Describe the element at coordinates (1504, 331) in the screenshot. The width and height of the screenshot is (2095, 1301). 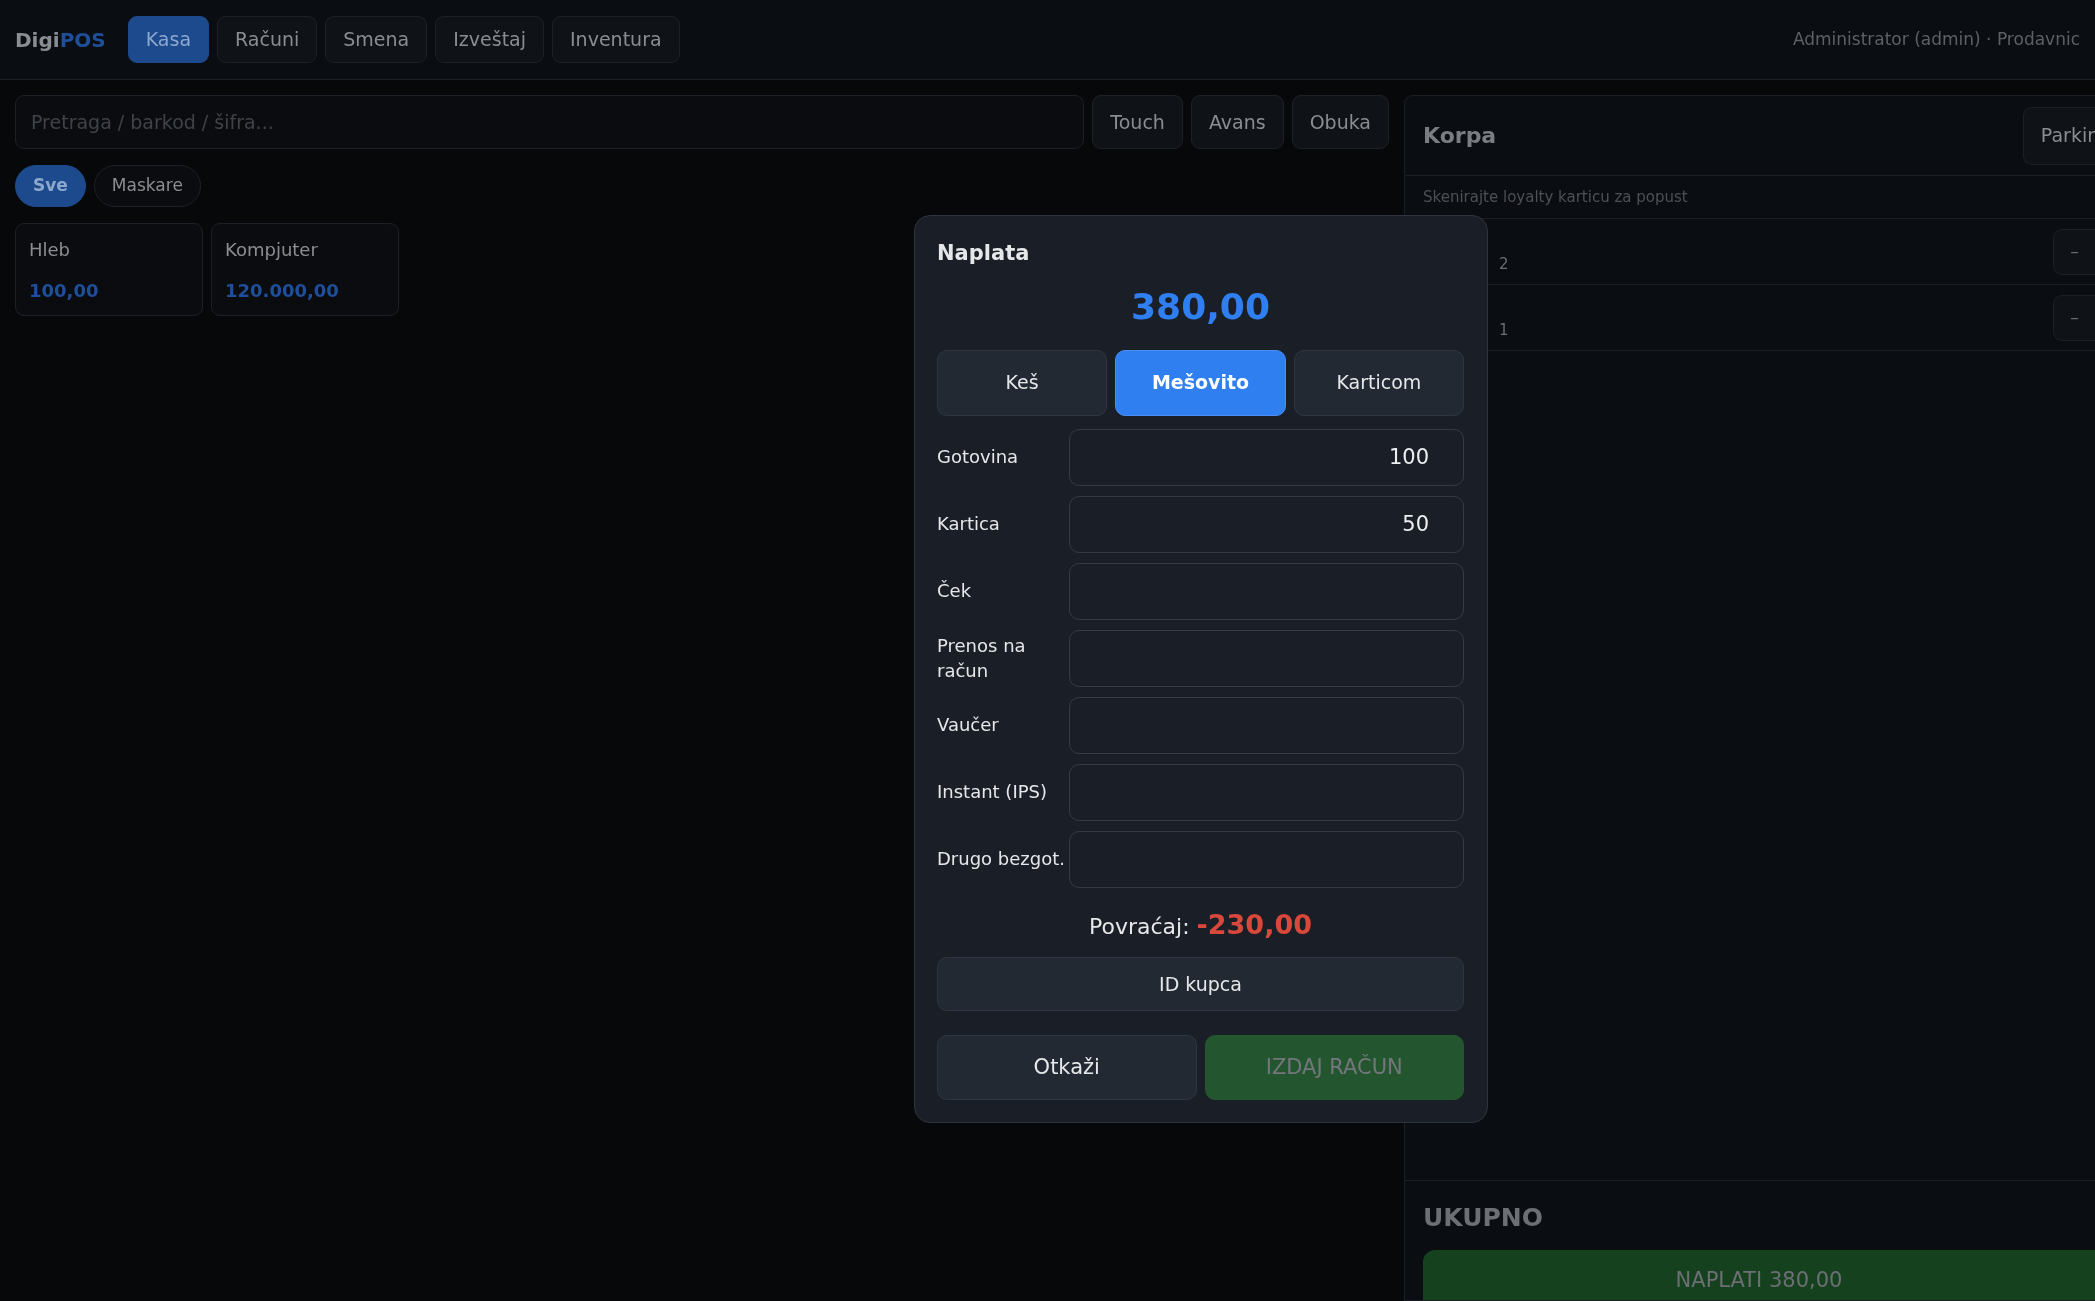
I see `item-quantity: 1` at that location.